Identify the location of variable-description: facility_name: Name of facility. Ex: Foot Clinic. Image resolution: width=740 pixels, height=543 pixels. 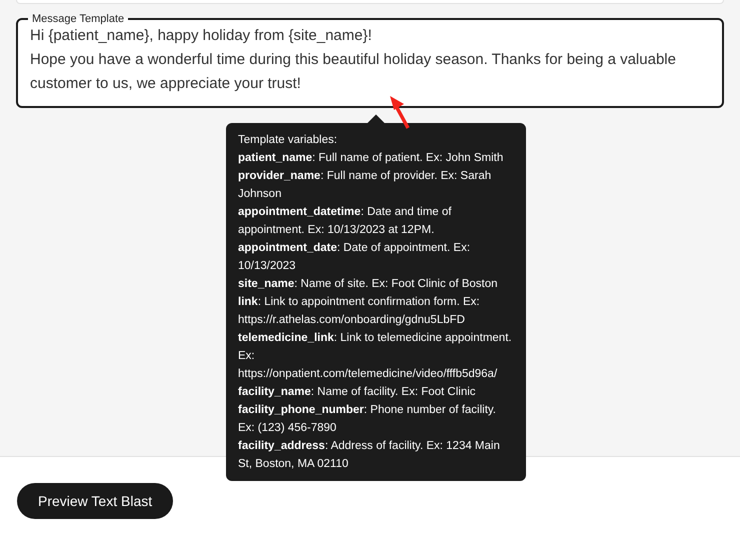
(357, 392).